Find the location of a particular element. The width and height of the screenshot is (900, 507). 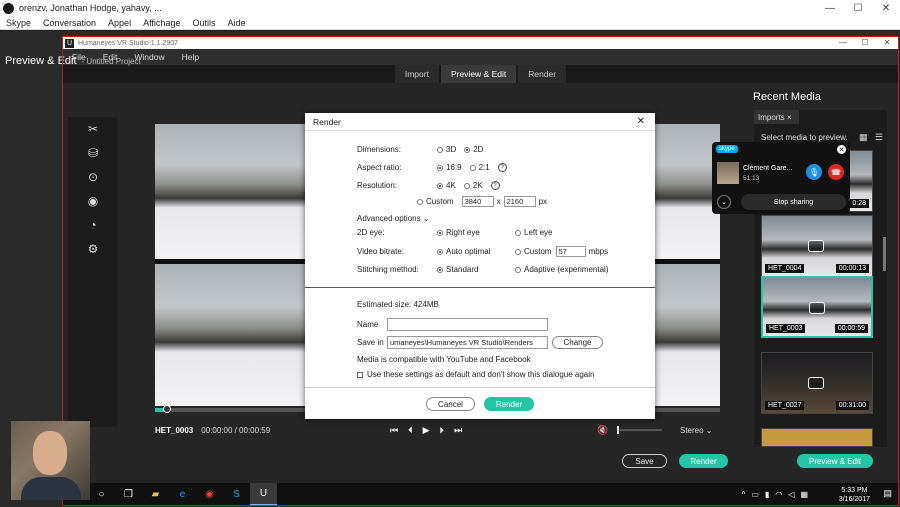

radio-standard: Standard is located at coordinates (472, 269).